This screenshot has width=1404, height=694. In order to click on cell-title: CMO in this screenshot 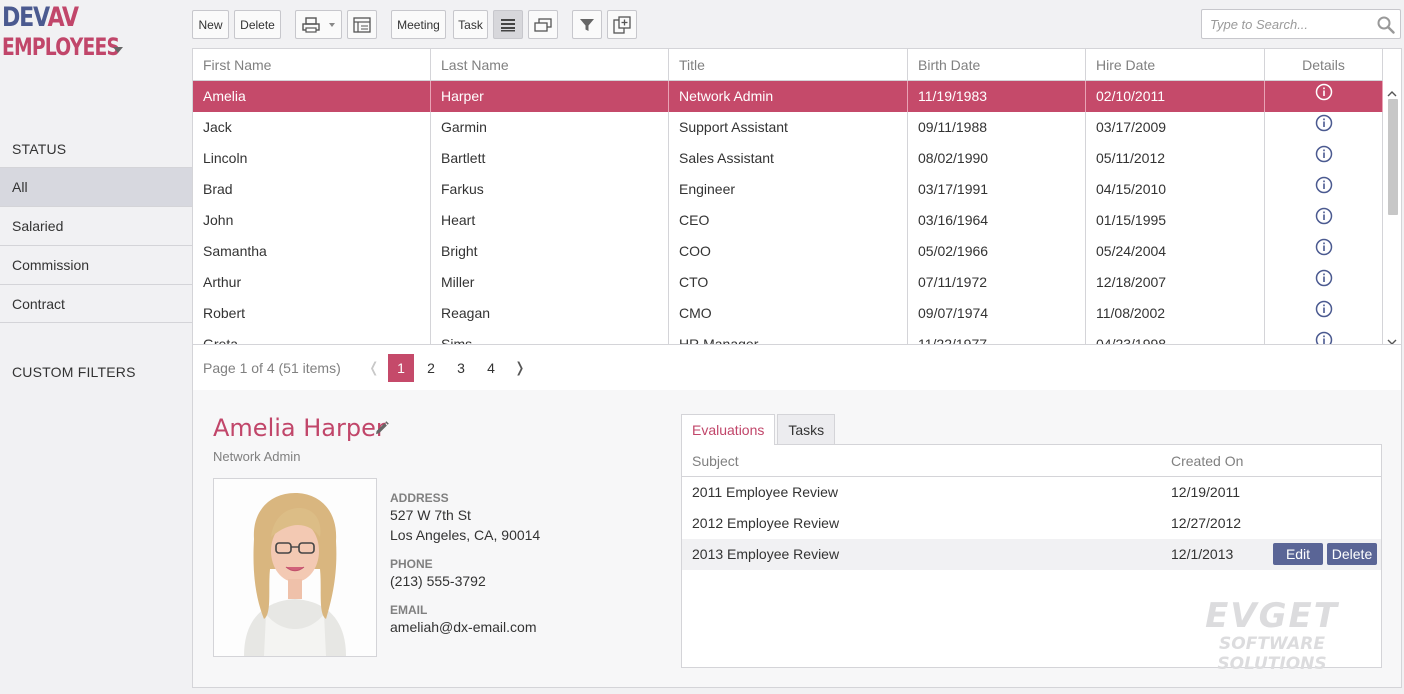, I will do `click(788, 313)`.